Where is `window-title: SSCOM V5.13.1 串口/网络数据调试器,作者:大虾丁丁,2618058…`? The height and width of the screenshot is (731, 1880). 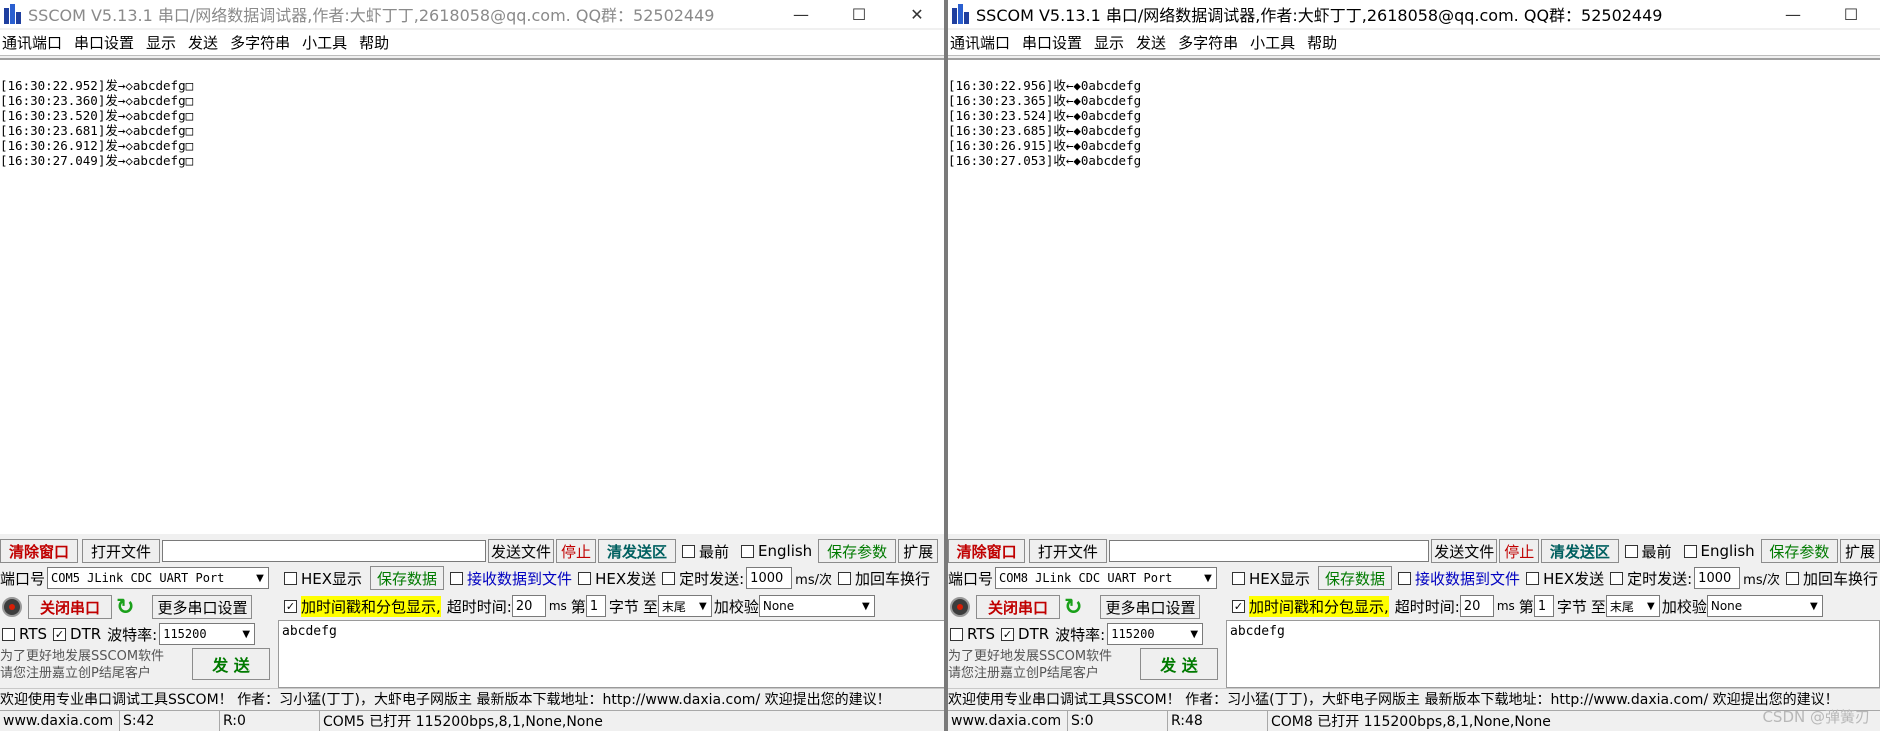
window-title: SSCOM V5.13.1 串口/网络数据调试器,作者:大虾丁丁,2618058… is located at coordinates (1319, 15).